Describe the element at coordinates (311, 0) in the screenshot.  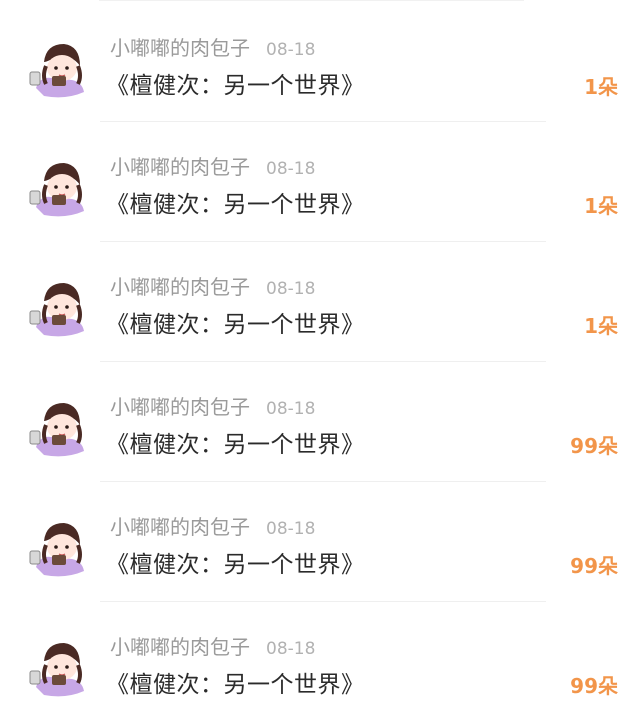
I see `top-divider` at that location.